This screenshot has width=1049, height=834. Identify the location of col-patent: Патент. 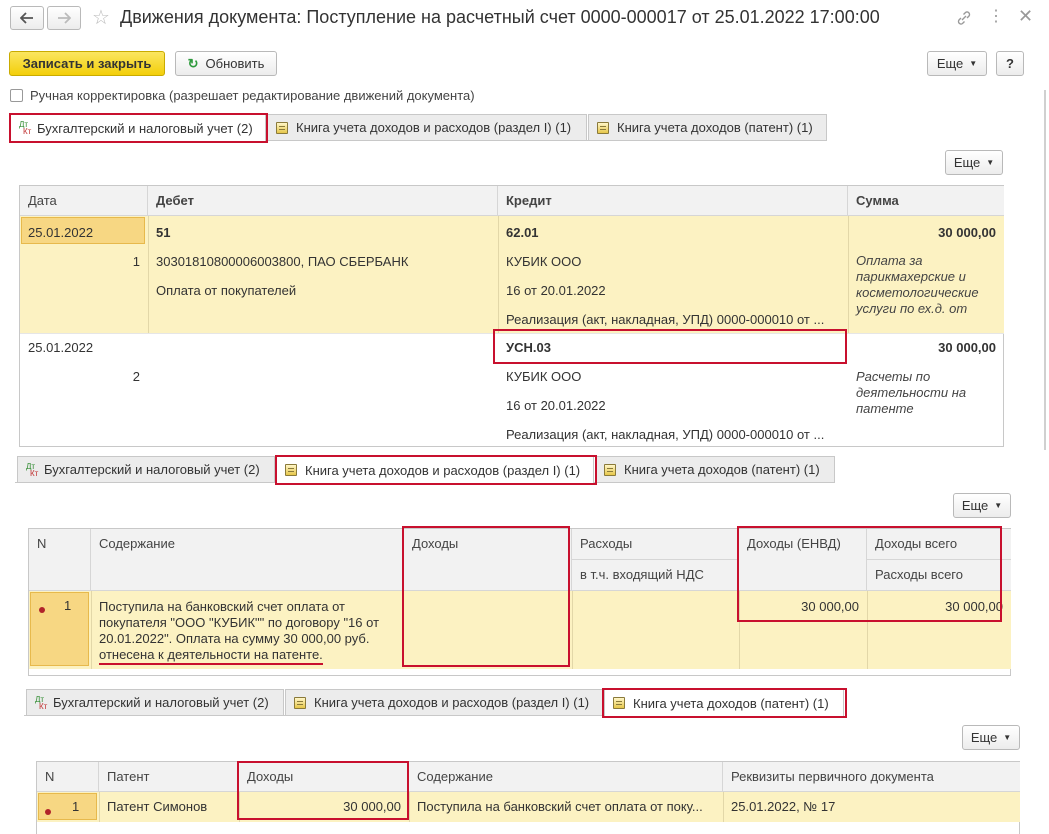
(169, 777).